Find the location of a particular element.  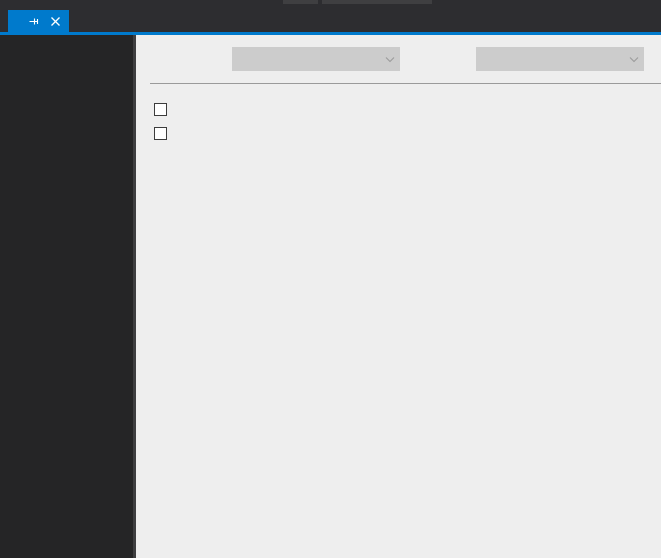

require-license-checkbox-row is located at coordinates (164, 133).